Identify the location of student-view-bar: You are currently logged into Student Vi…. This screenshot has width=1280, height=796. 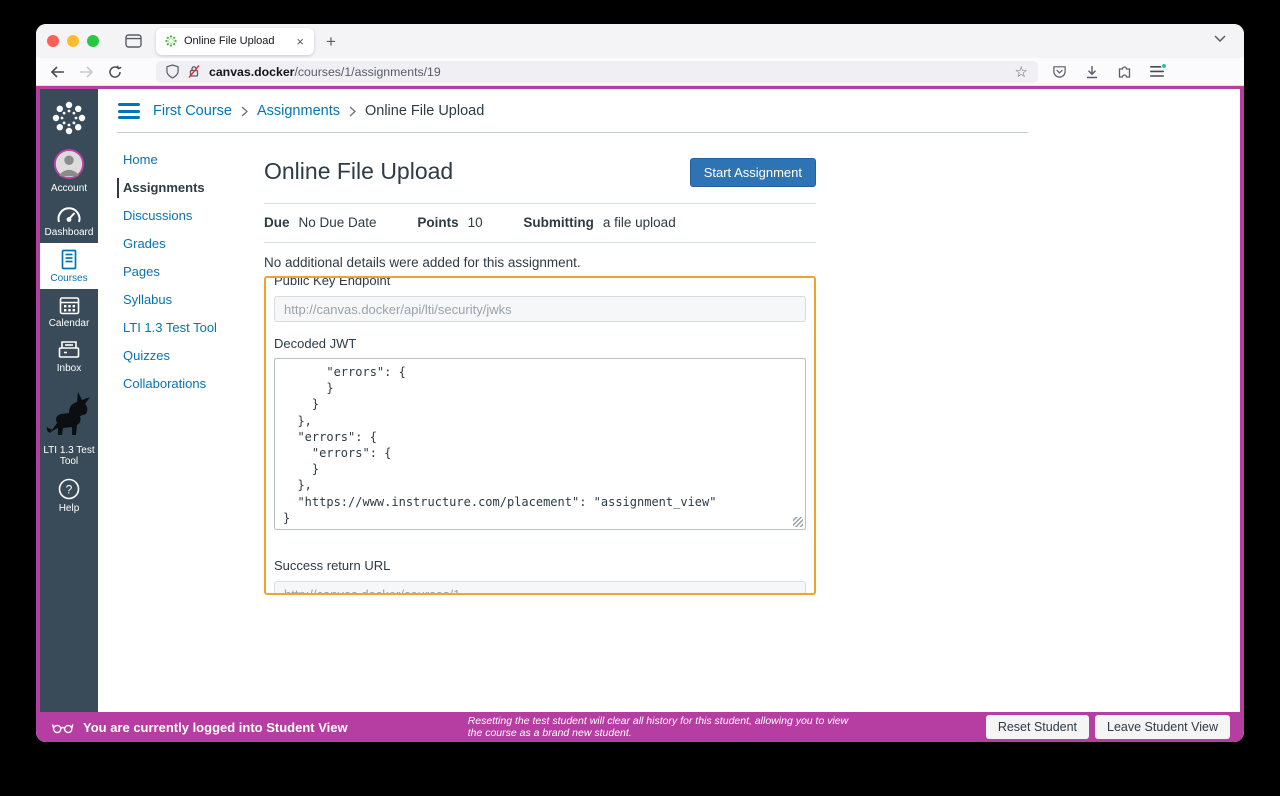
(640, 727).